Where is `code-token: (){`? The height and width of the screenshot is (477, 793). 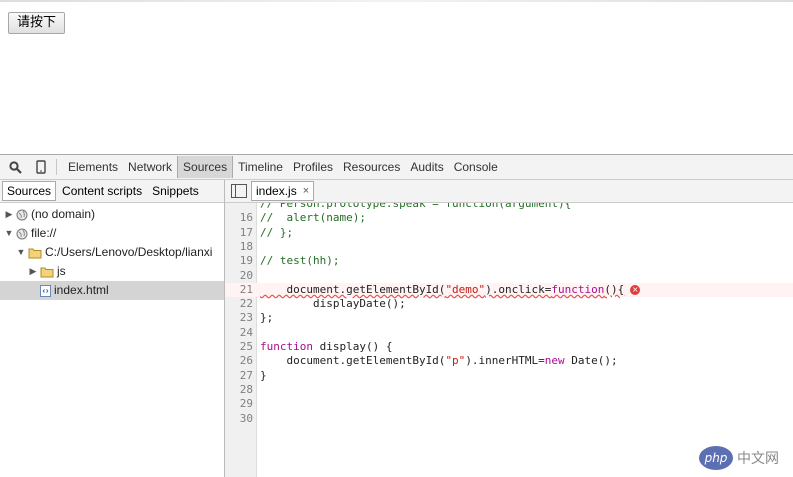 code-token: (){ is located at coordinates (614, 289).